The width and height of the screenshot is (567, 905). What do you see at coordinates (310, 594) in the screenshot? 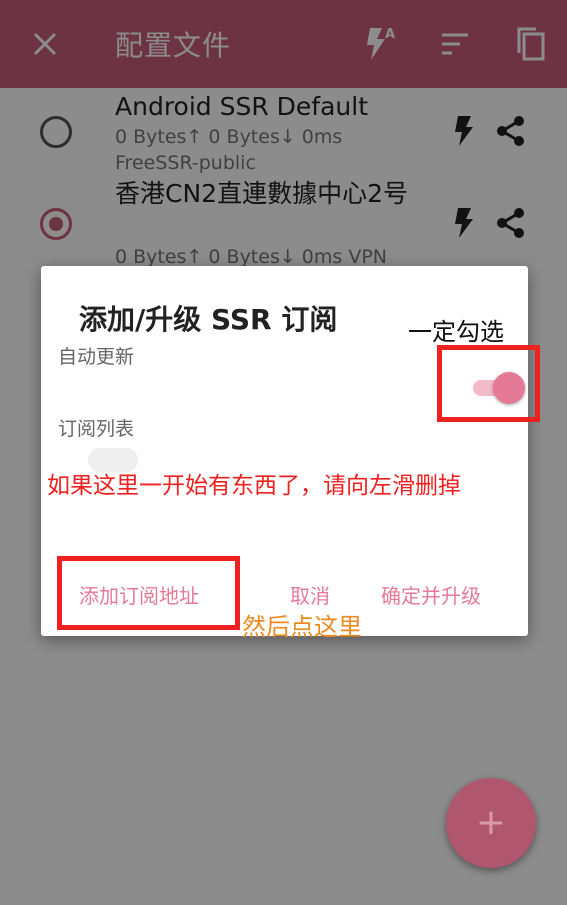
I see `cancel-button: 取消` at bounding box center [310, 594].